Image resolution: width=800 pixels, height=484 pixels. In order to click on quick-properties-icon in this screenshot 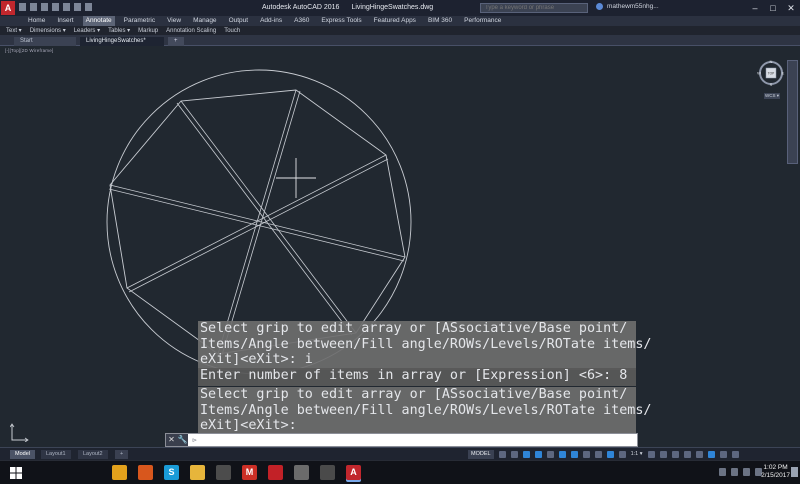, I will do `click(687, 454)`.